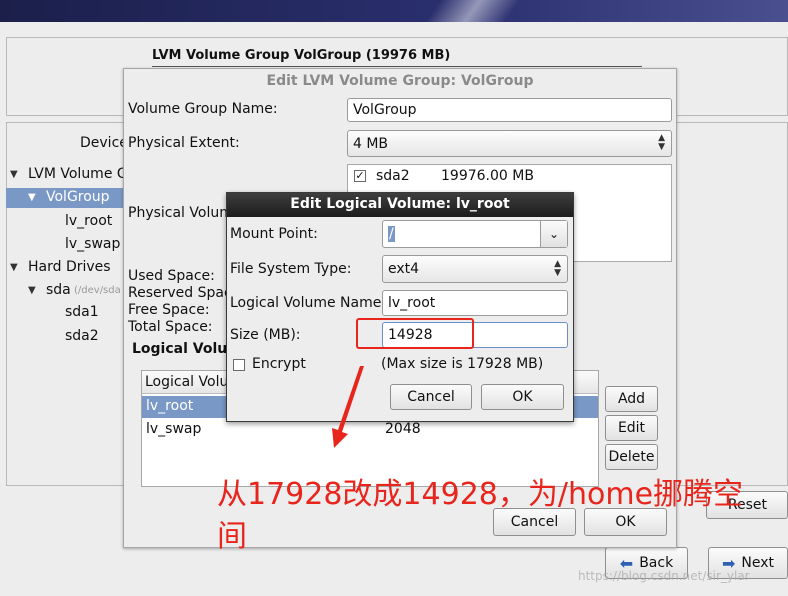 The width and height of the screenshot is (788, 596). What do you see at coordinates (180, 213) in the screenshot?
I see `physical-volumes-label: Physical Volum` at bounding box center [180, 213].